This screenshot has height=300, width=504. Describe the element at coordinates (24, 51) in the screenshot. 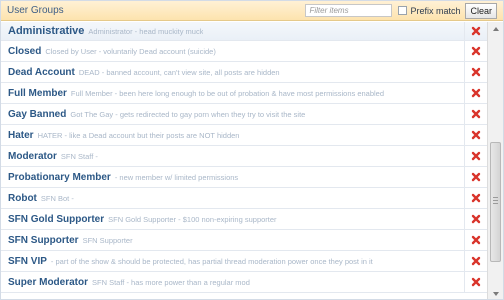

I see `group-name-link: Closed` at that location.